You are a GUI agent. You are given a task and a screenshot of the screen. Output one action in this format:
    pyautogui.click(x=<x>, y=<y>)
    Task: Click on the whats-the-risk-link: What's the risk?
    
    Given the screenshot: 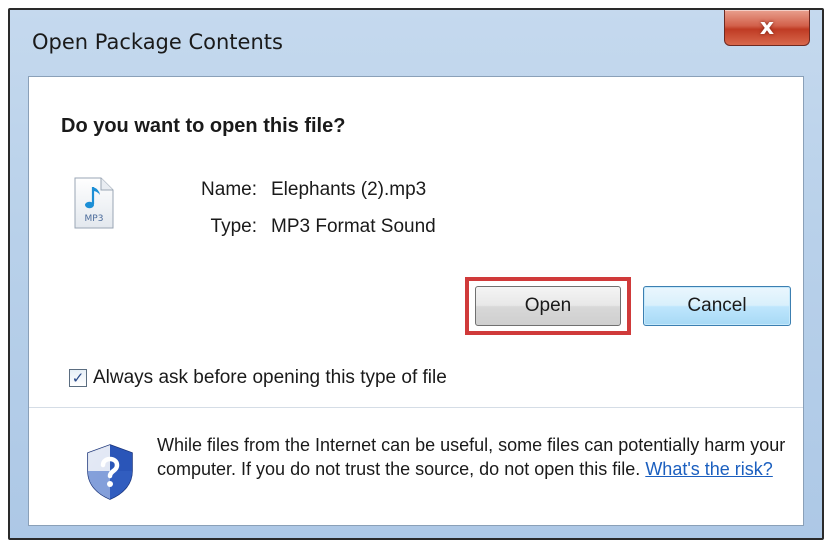 What is the action you would take?
    pyautogui.click(x=708, y=469)
    